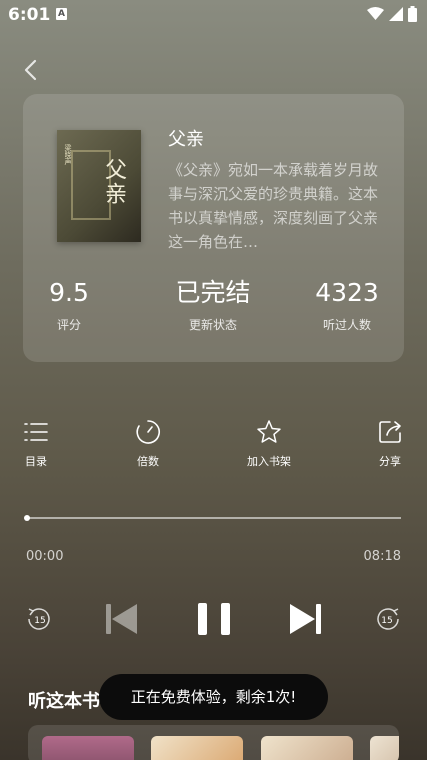  Describe the element at coordinates (213, 15) in the screenshot. I see `status-bar: 6:01 A` at that location.